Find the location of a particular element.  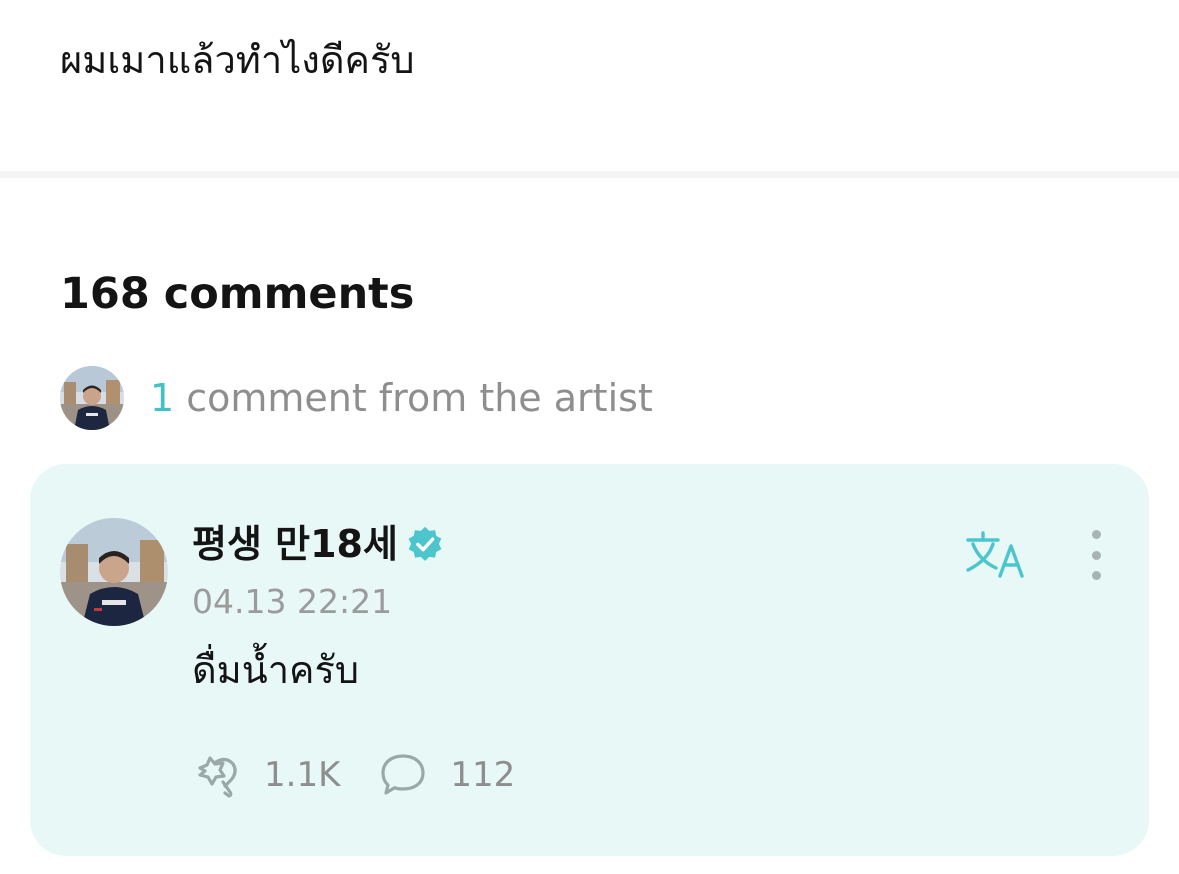

comment-author-name: 평생 만18세 is located at coordinates (295, 544).